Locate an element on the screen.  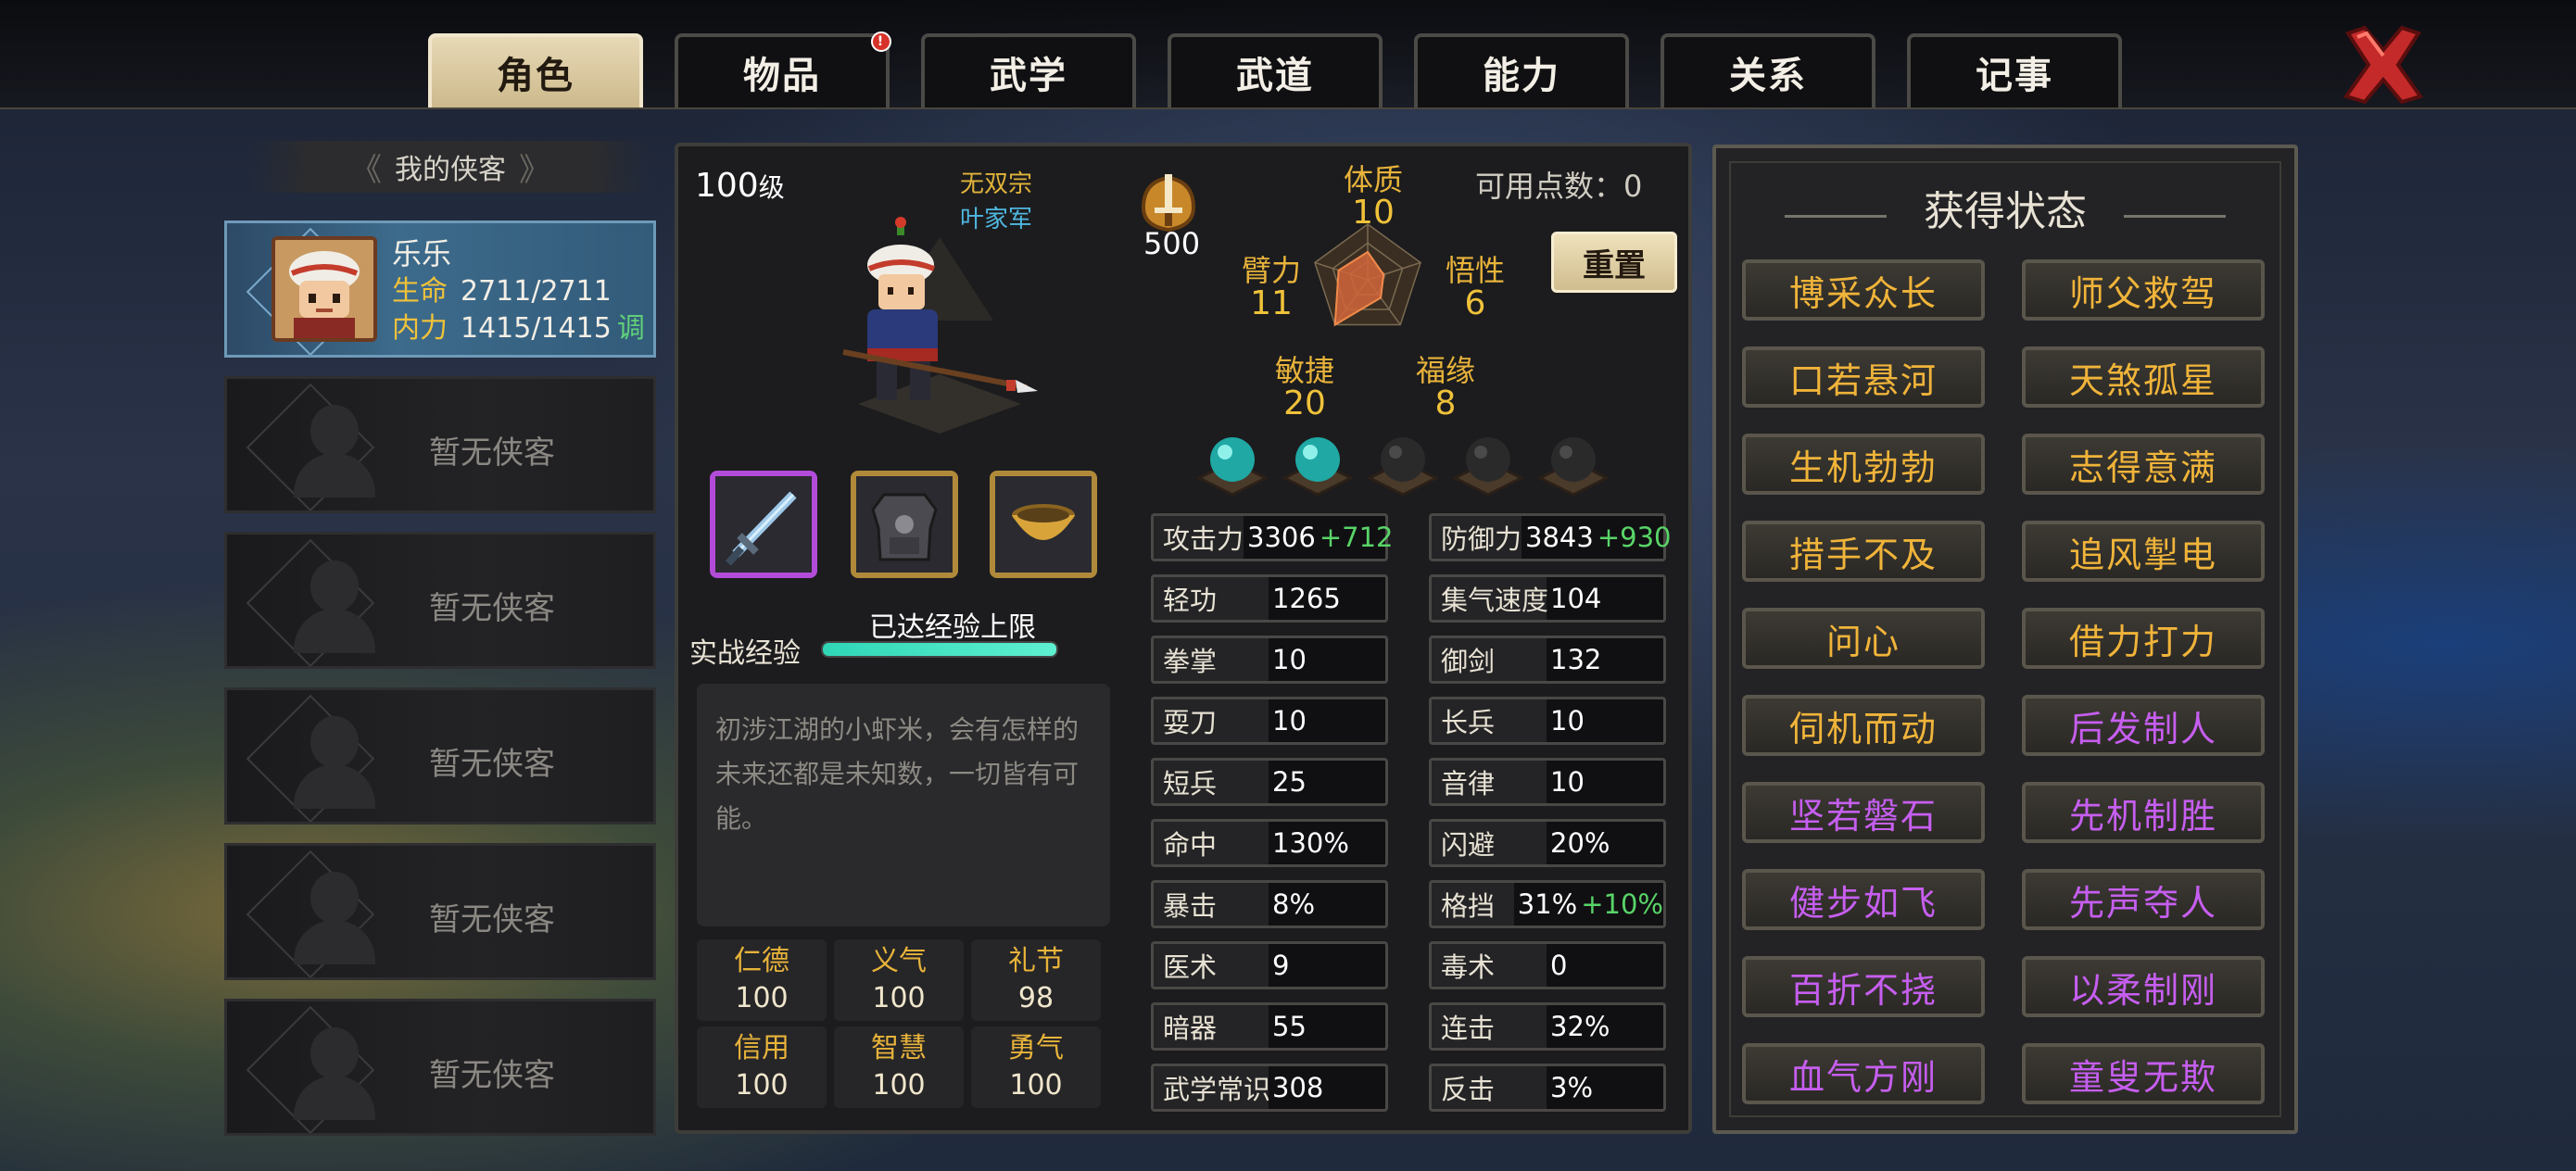
attr-value: 20 is located at coordinates (1304, 403).